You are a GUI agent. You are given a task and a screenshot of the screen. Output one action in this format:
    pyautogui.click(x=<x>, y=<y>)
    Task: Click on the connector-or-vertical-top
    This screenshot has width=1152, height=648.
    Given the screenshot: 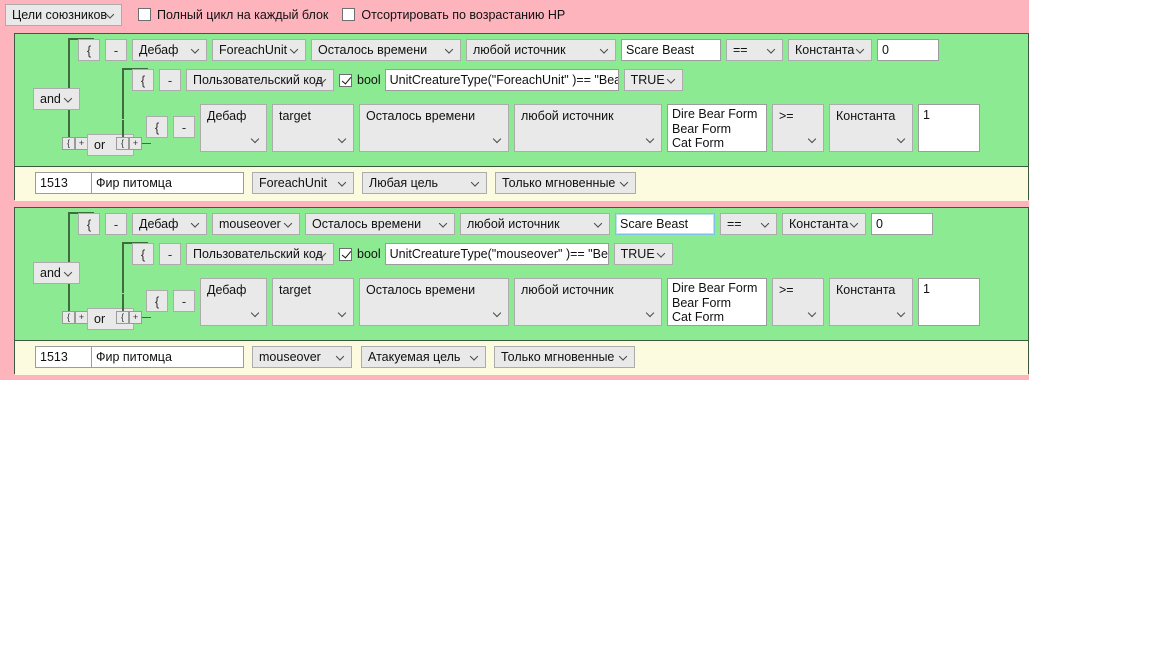 What is the action you would take?
    pyautogui.click(x=123, y=267)
    